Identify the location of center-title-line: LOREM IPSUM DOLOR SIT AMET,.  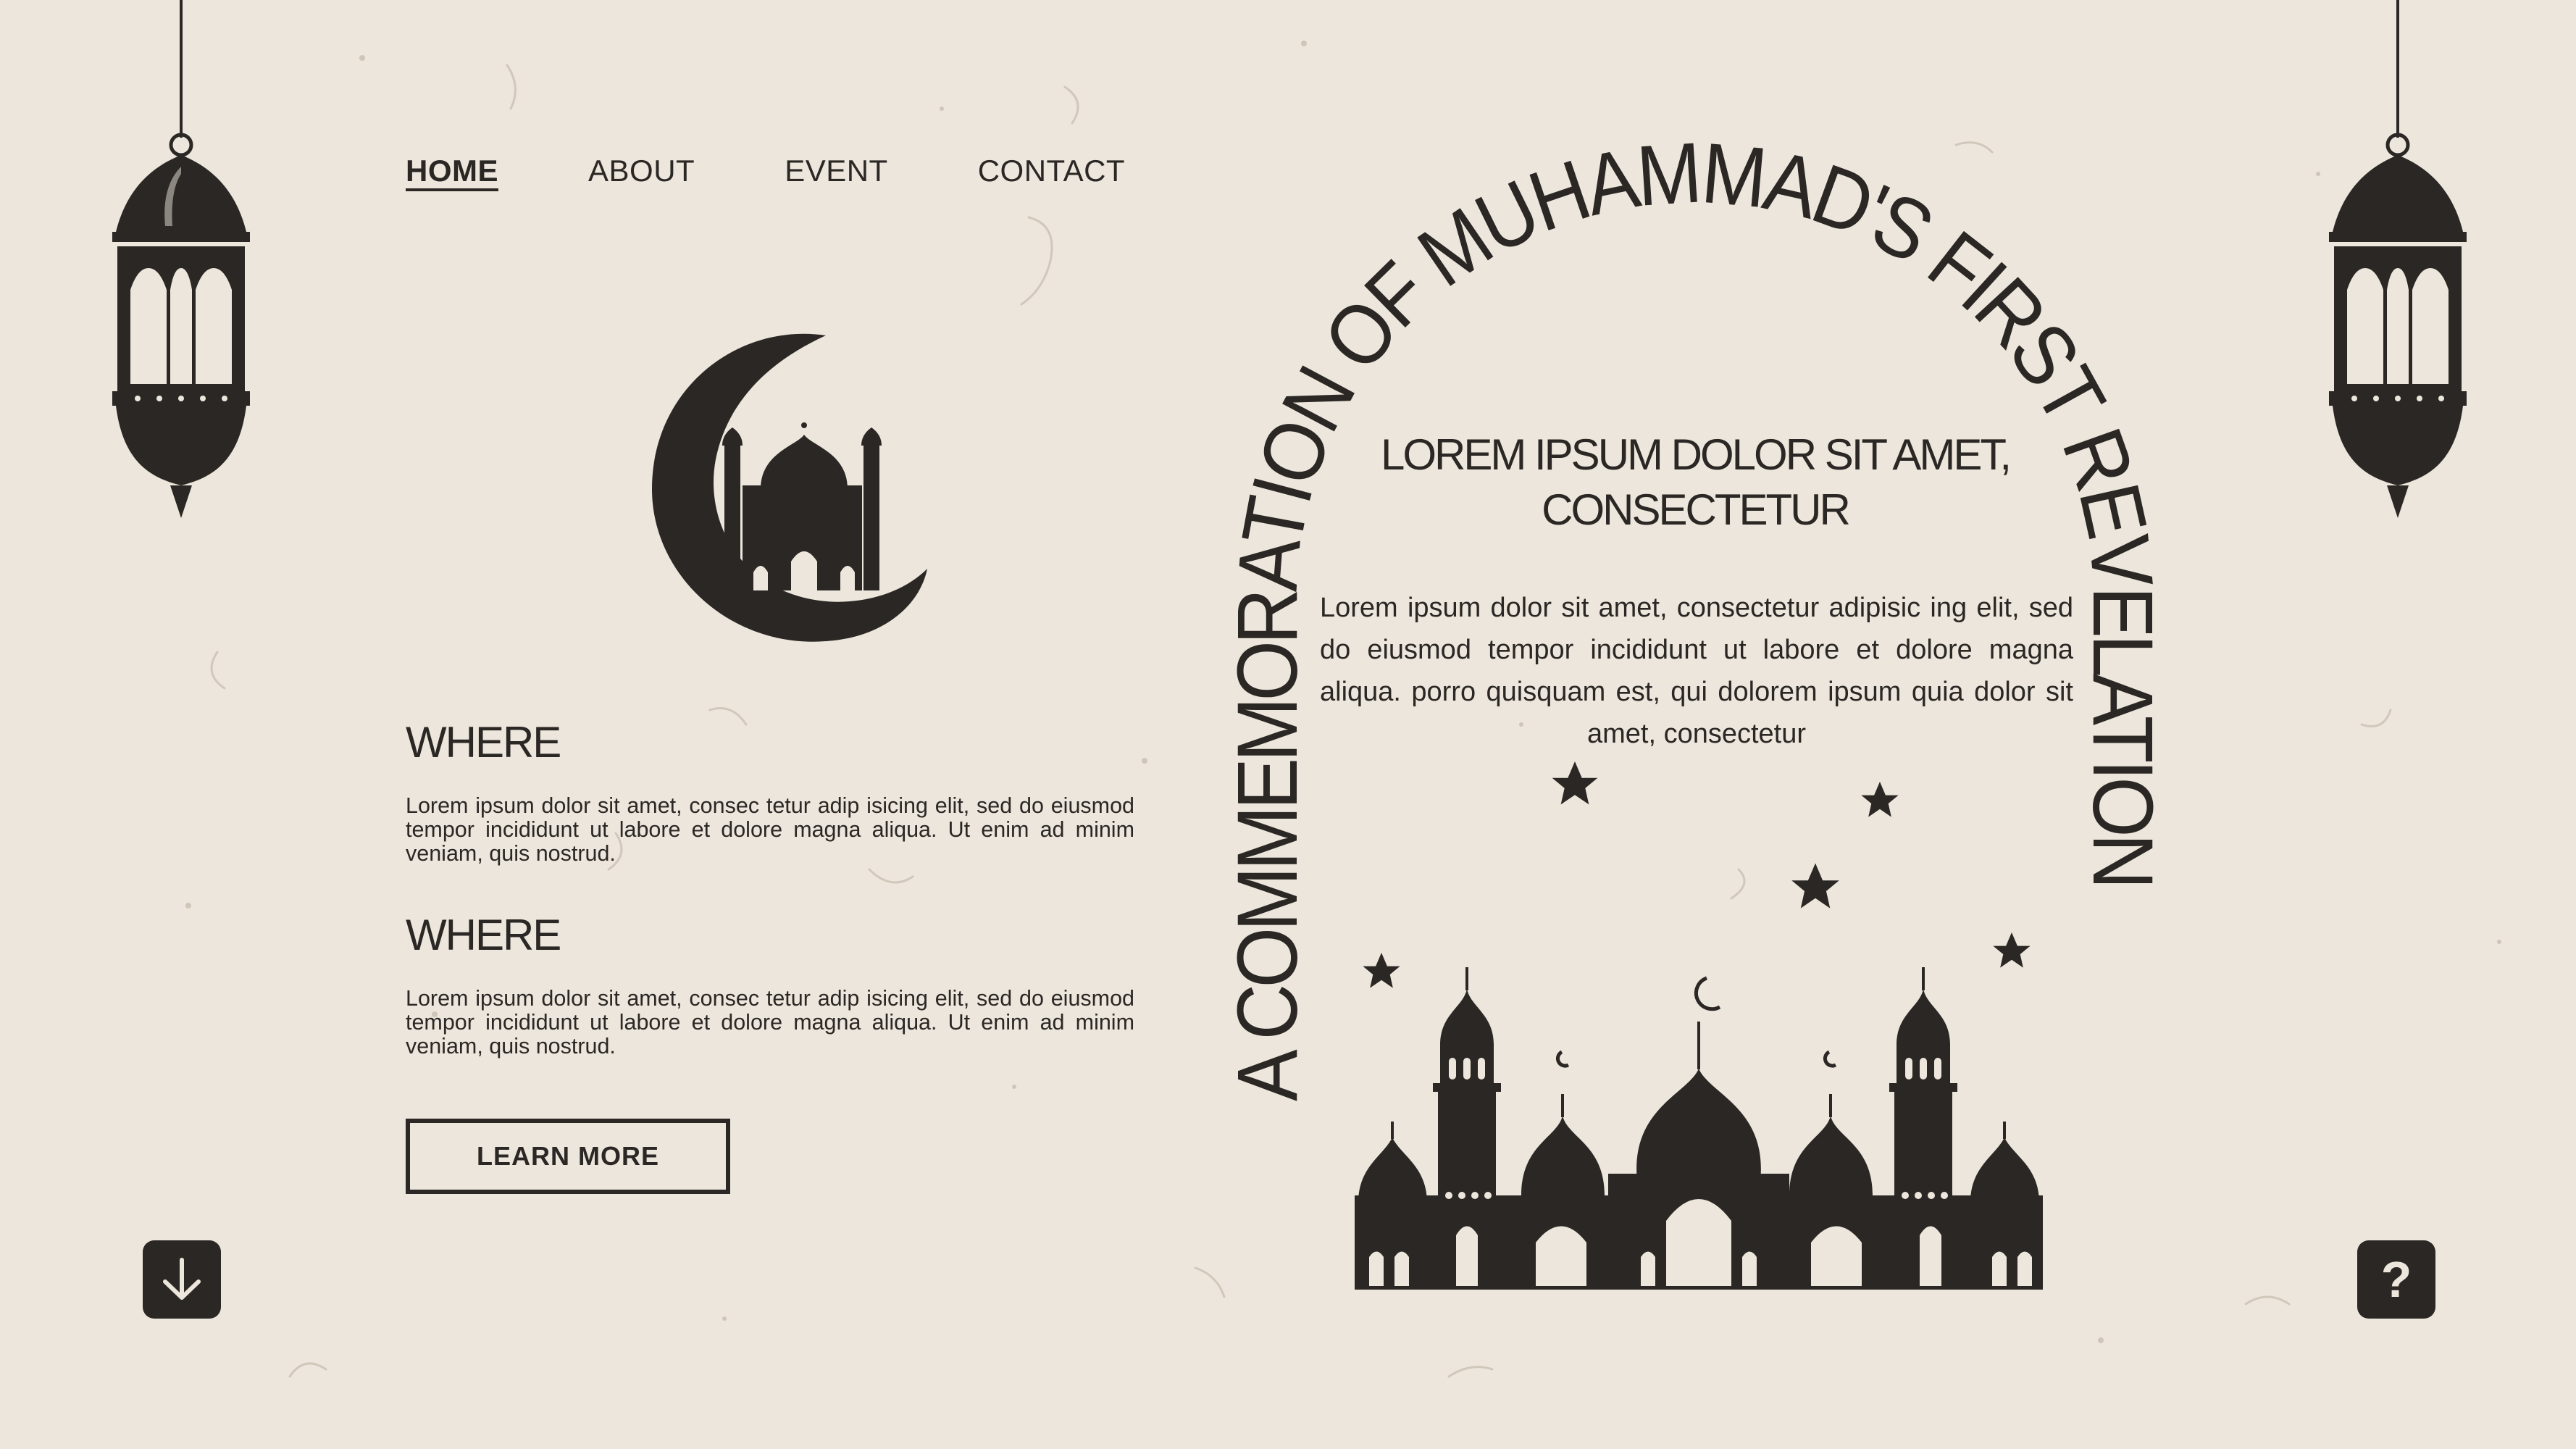
(1696, 454).